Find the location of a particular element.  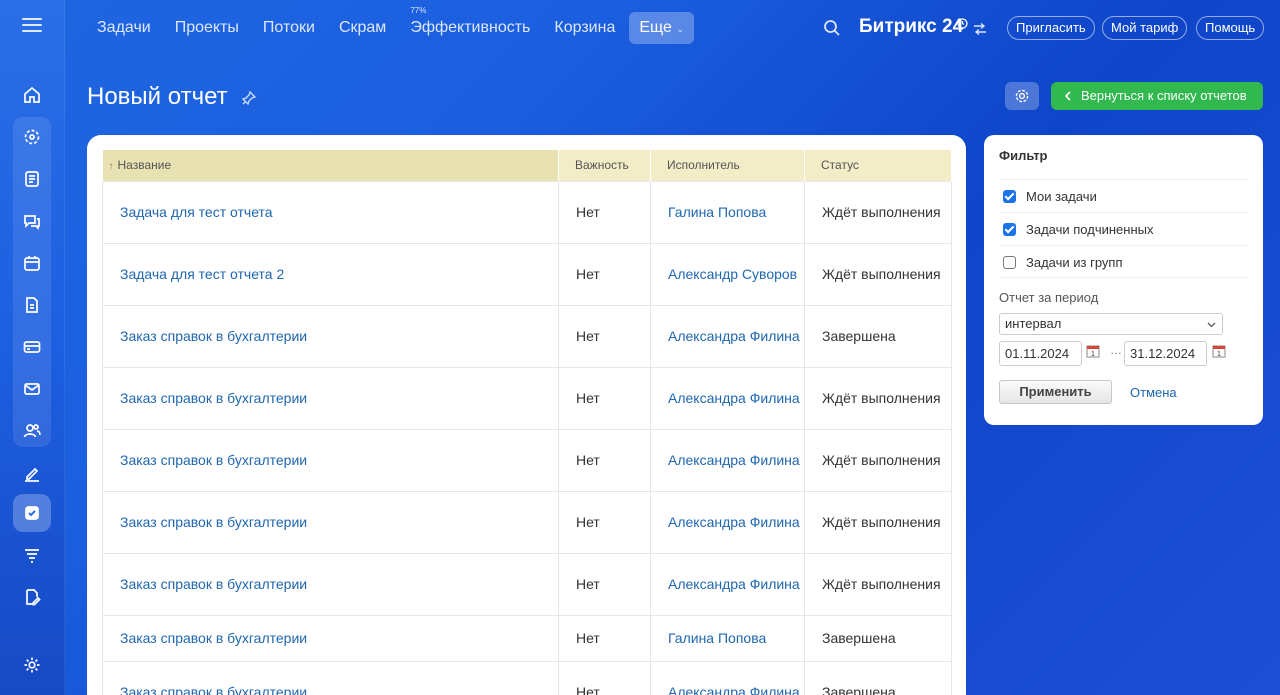

help-button: Помощь is located at coordinates (1230, 28).